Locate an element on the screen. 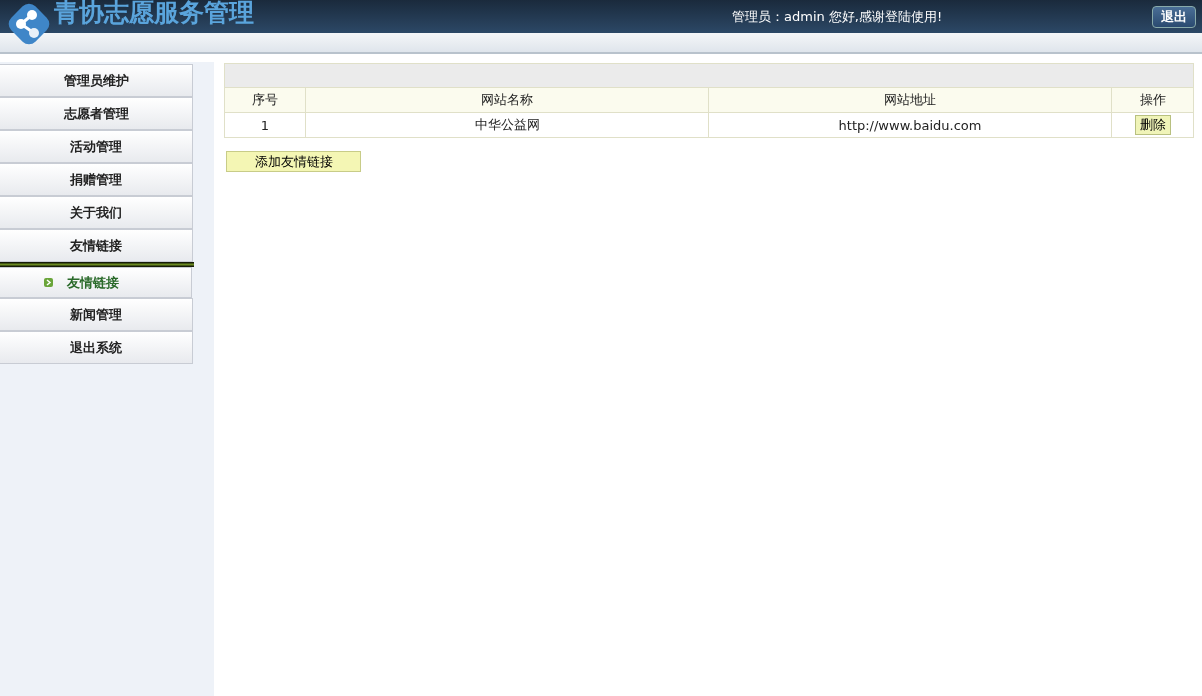 Image resolution: width=1202 pixels, height=696 pixels. column-header: 操作 is located at coordinates (1152, 100).